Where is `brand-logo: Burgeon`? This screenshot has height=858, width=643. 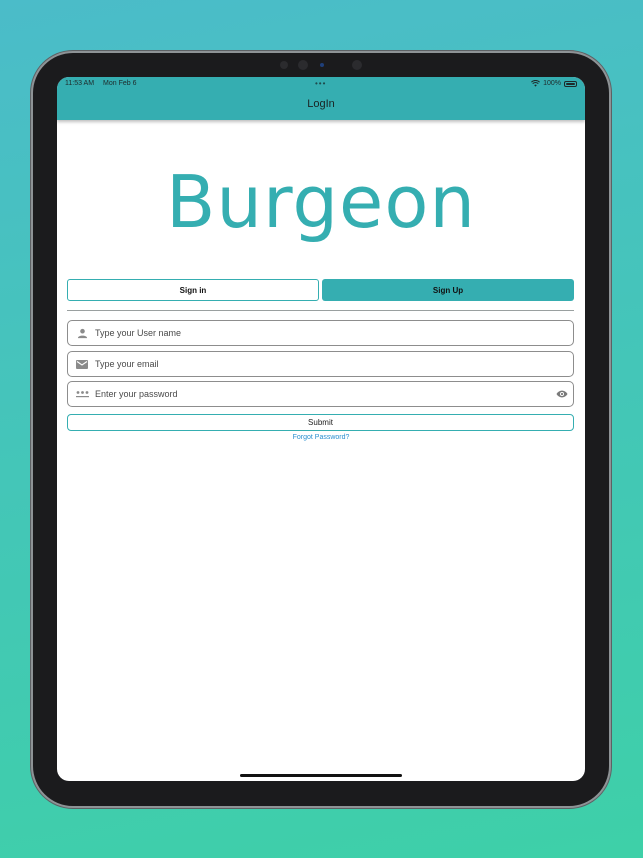 brand-logo: Burgeon is located at coordinates (321, 202).